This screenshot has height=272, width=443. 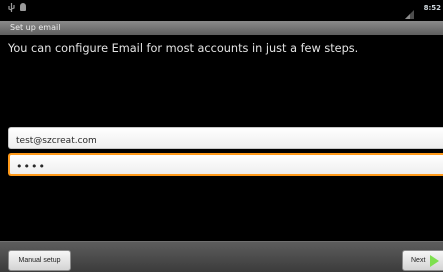 I want to click on page-title: Set up email, so click(x=35, y=27).